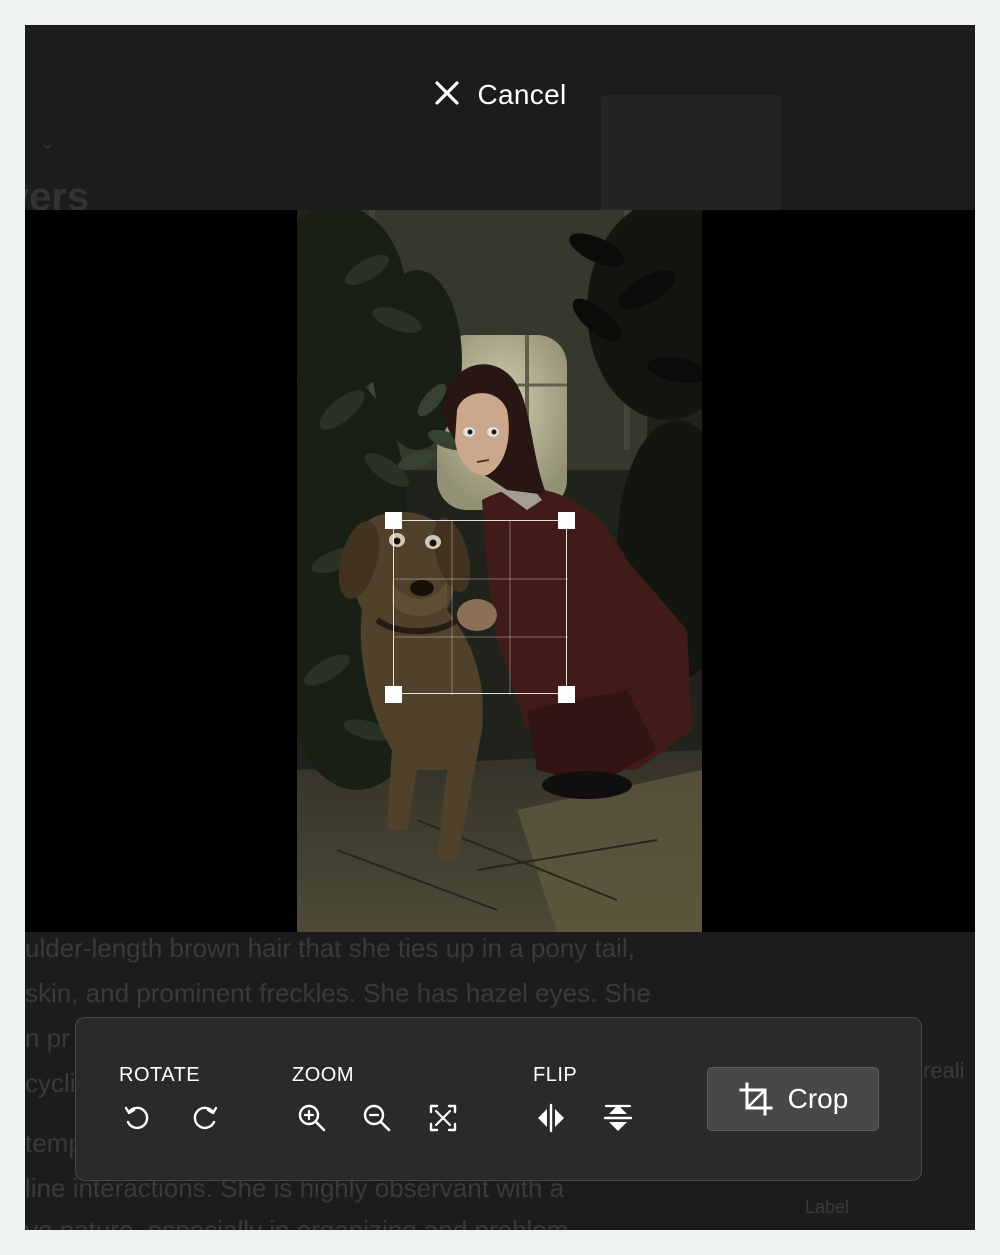 Image resolution: width=1000 pixels, height=1255 pixels. I want to click on flip-horizontal-button, so click(551, 1118).